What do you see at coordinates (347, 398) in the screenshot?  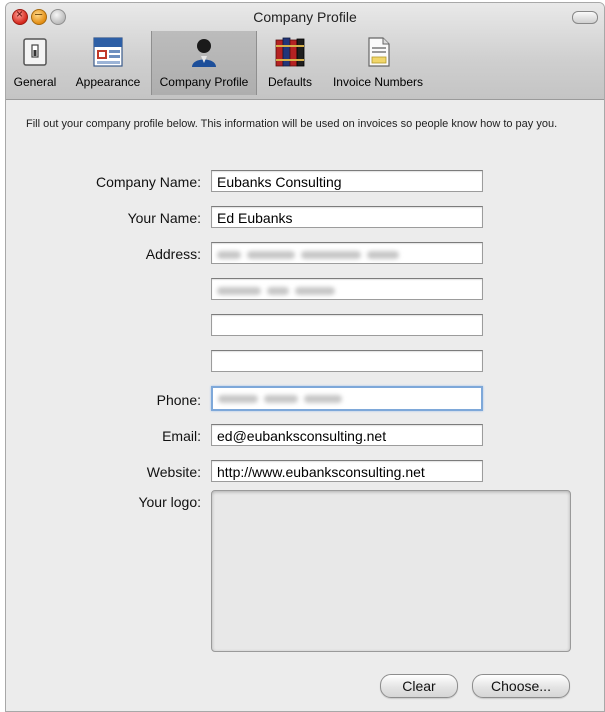 I see `phone-field` at bounding box center [347, 398].